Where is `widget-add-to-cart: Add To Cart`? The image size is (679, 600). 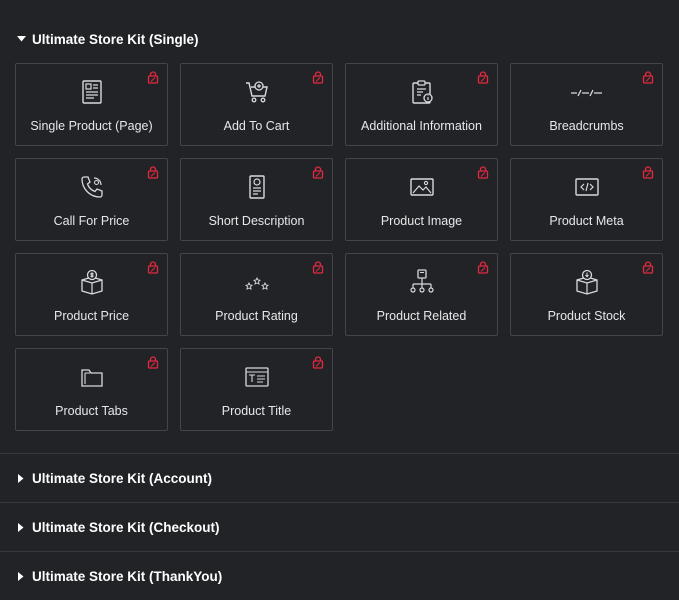 widget-add-to-cart: Add To Cart is located at coordinates (256, 104).